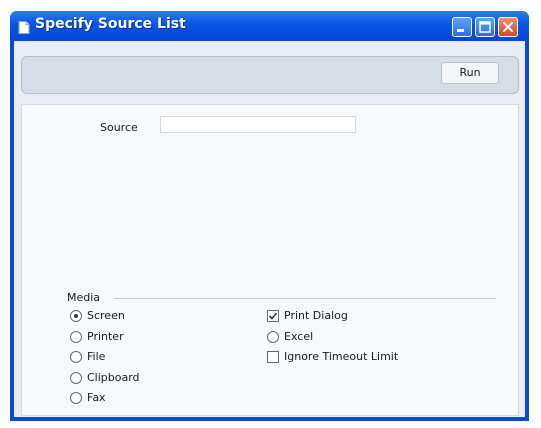 The image size is (541, 428). I want to click on close-button, so click(508, 27).